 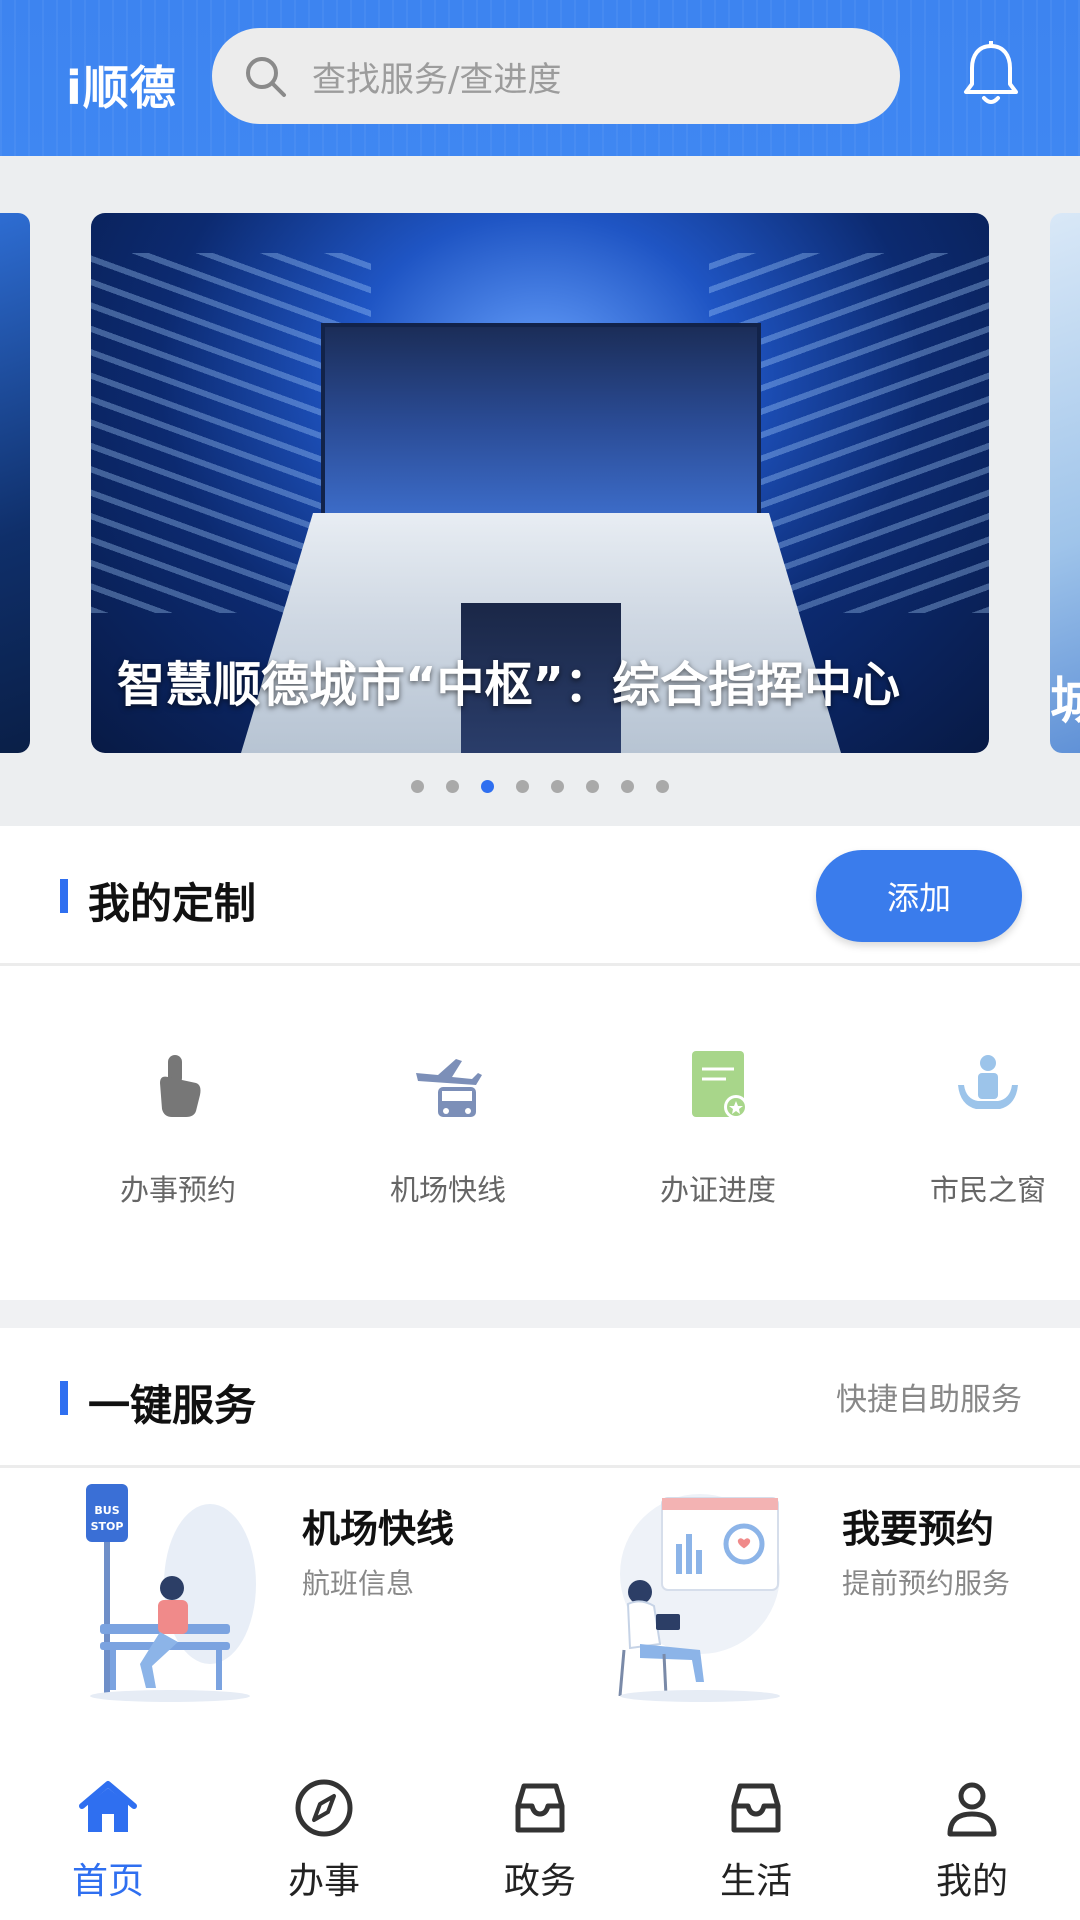 I want to click on shortcut-label: 办事预约, so click(x=177, y=1190).